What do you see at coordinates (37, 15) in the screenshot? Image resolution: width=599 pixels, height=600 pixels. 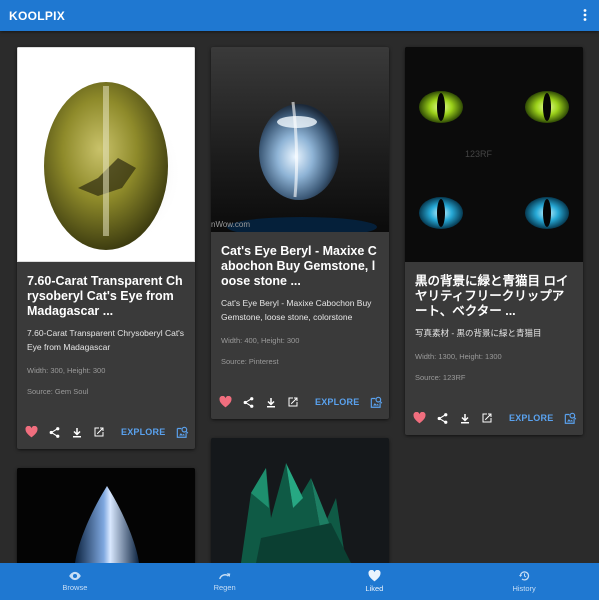 I see `app-title: KOOLPIX` at bounding box center [37, 15].